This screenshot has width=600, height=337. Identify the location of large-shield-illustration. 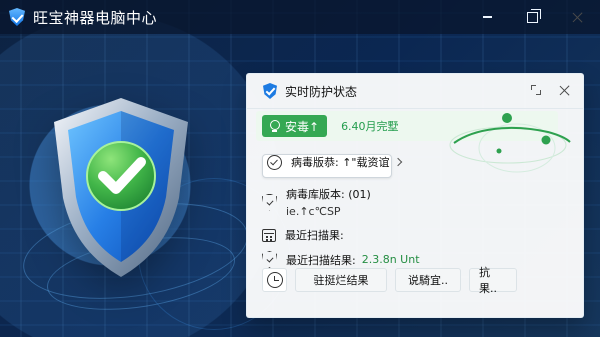
(121, 187).